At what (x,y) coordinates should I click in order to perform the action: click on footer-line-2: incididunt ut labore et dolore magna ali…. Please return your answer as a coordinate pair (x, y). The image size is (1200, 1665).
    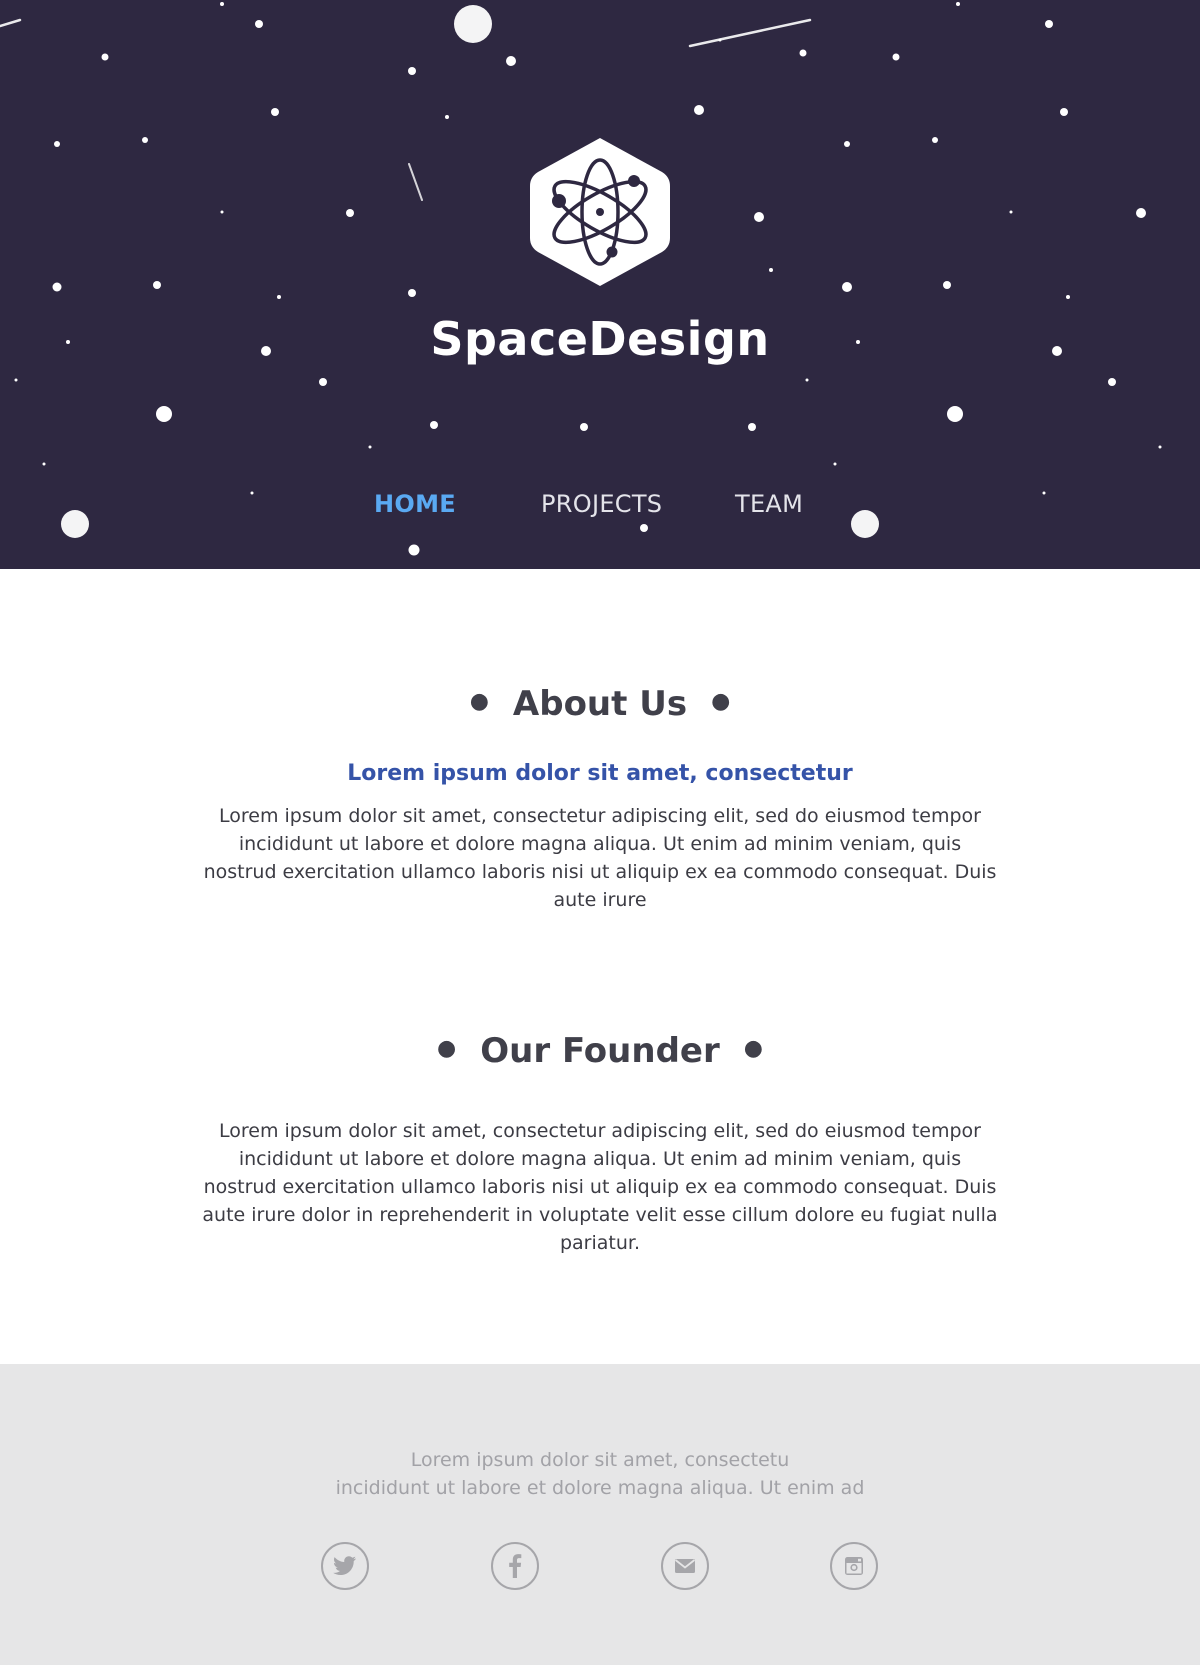
    Looking at the image, I should click on (600, 1488).